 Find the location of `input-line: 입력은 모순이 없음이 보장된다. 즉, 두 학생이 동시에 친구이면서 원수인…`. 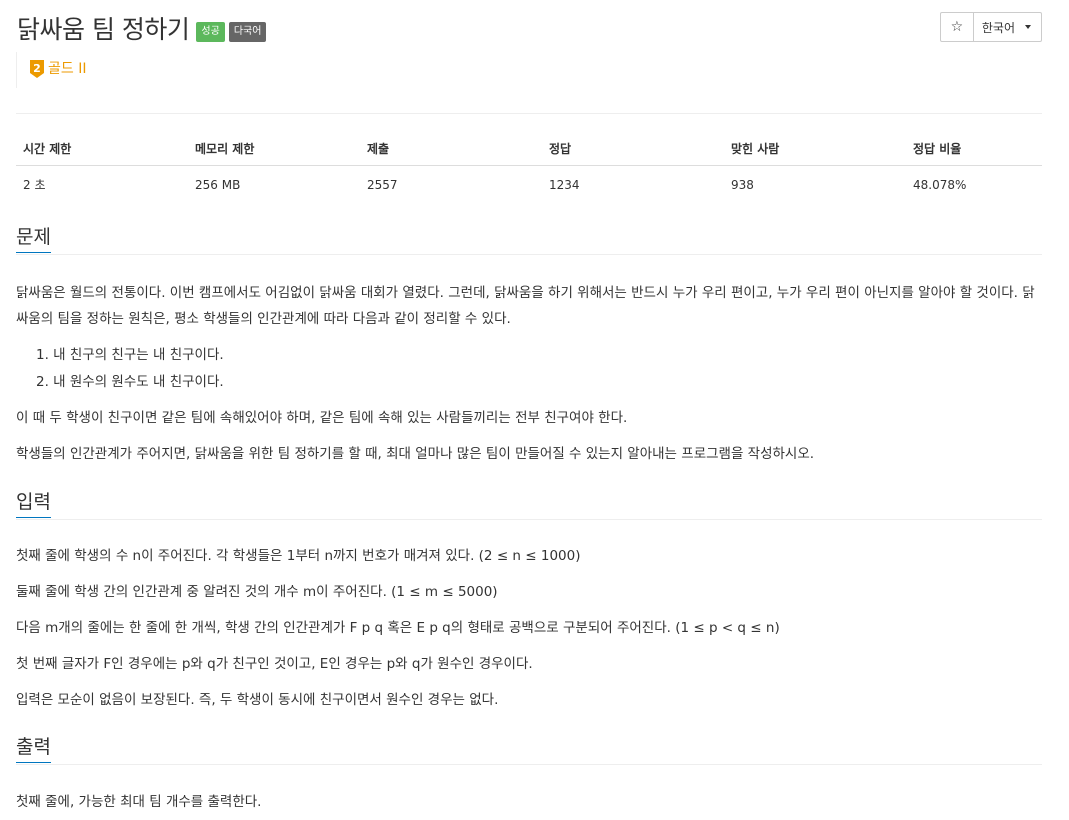

input-line: 입력은 모순이 없음이 보장된다. 즉, 두 학생이 동시에 친구이면서 원수인… is located at coordinates (257, 700).